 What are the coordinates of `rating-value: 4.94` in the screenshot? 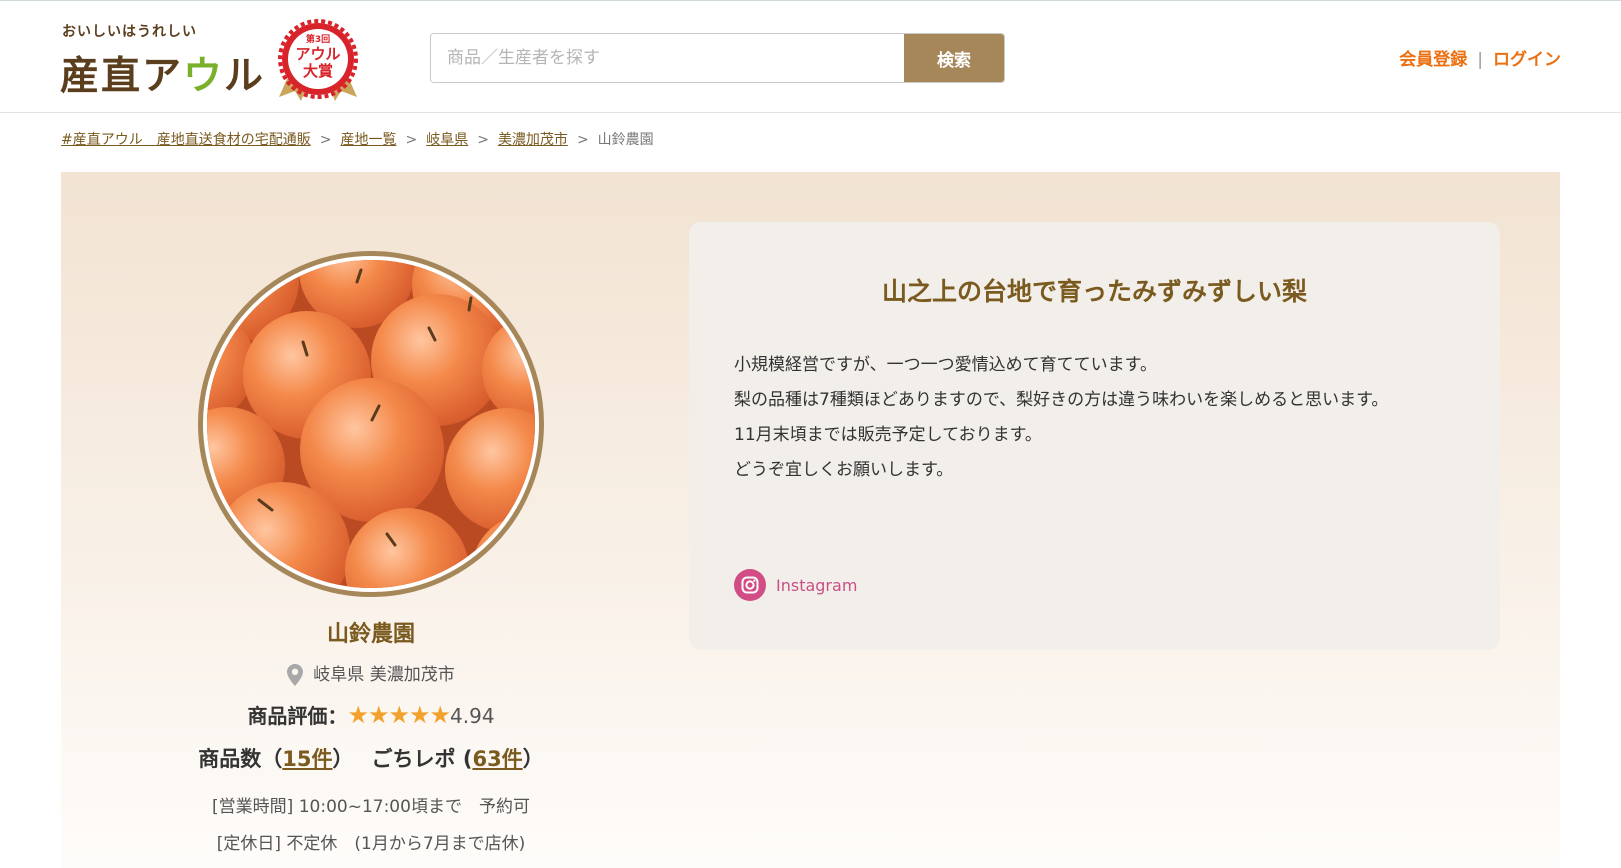 It's located at (472, 716).